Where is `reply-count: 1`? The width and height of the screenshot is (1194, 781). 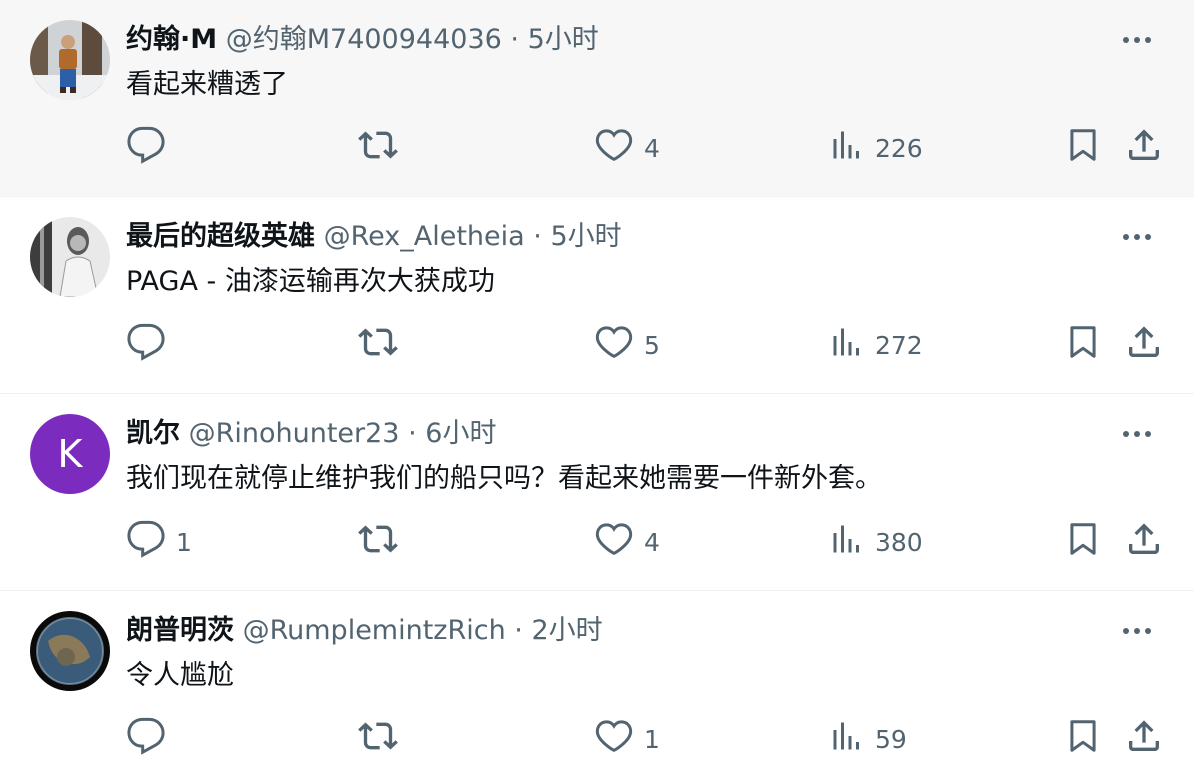
reply-count: 1 is located at coordinates (184, 542).